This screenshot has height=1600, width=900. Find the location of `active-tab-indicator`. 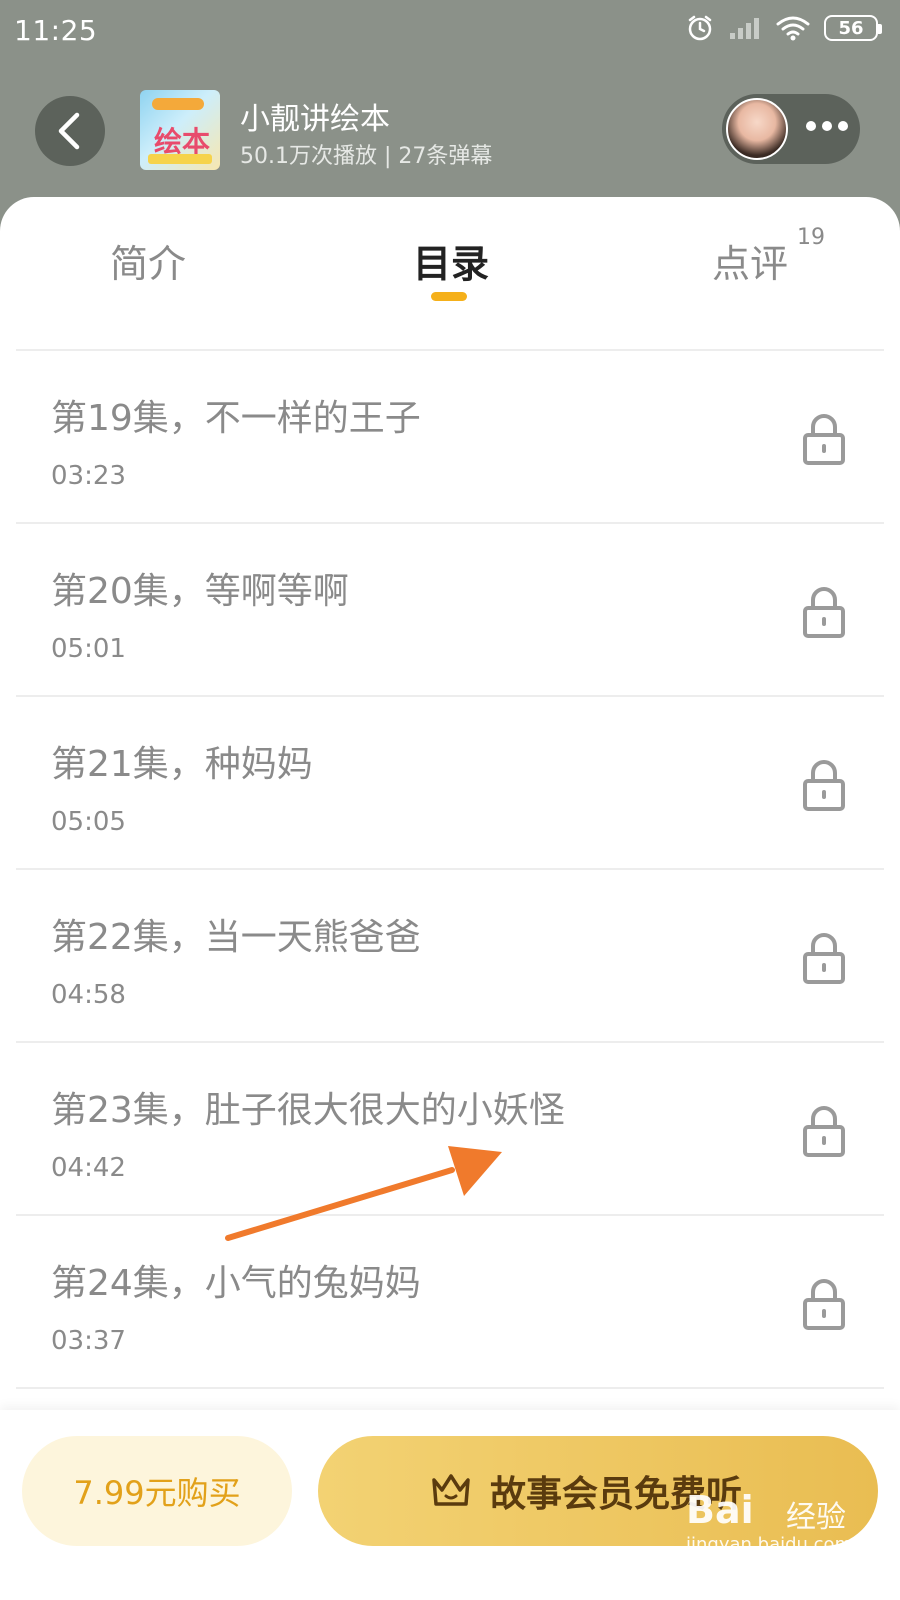

active-tab-indicator is located at coordinates (449, 296).